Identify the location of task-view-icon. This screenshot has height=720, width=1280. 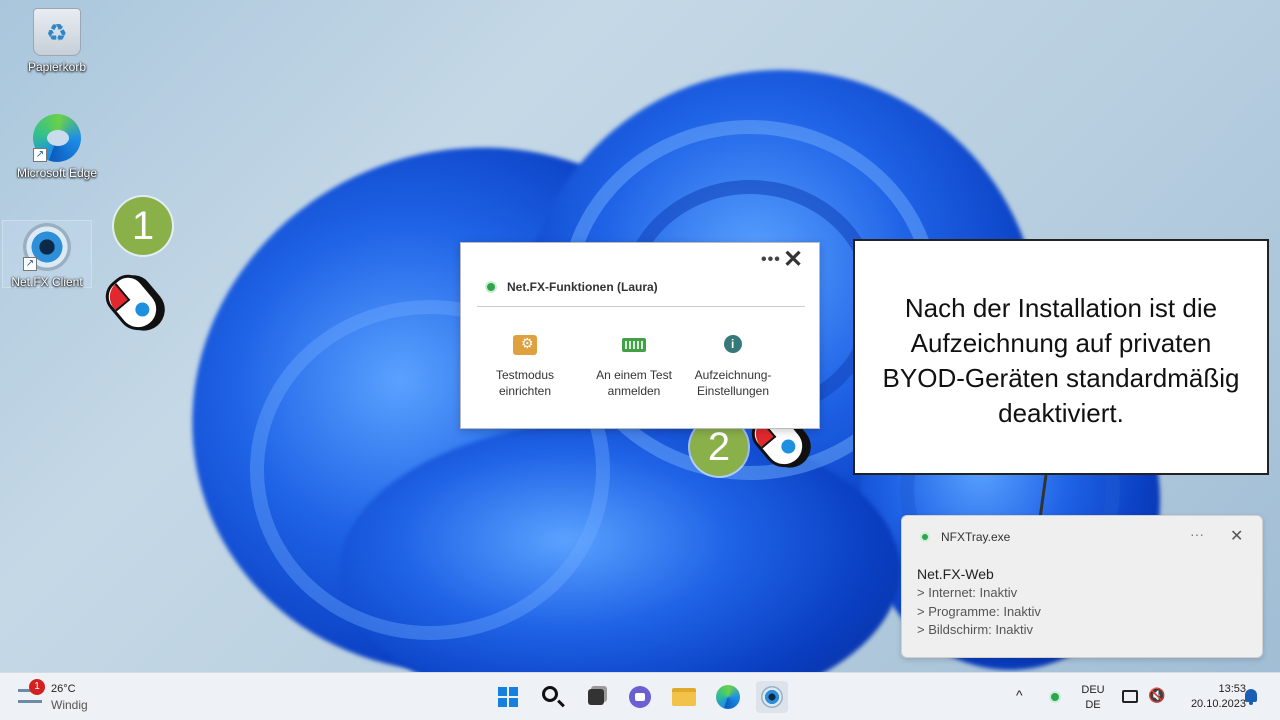
(596, 697).